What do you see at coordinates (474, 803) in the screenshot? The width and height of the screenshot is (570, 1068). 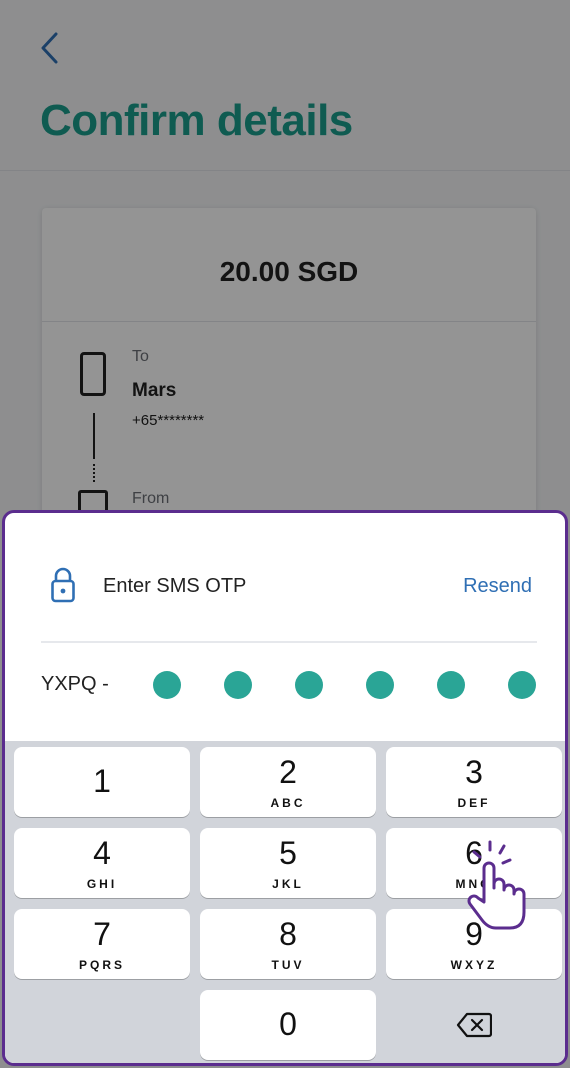 I see `key-letters: DEF` at bounding box center [474, 803].